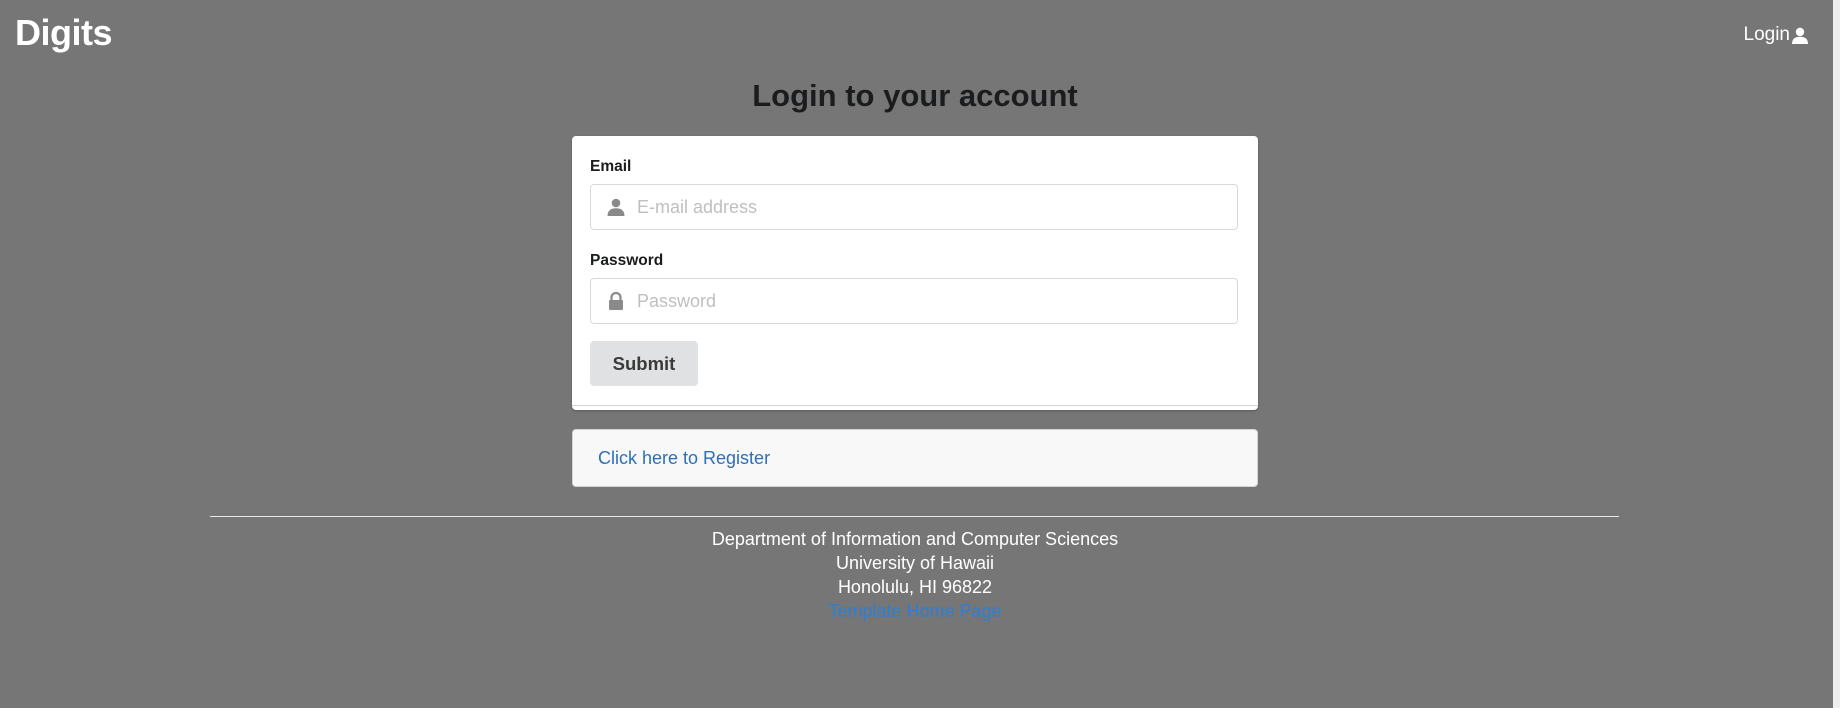  I want to click on submit-button: Submit, so click(644, 363).